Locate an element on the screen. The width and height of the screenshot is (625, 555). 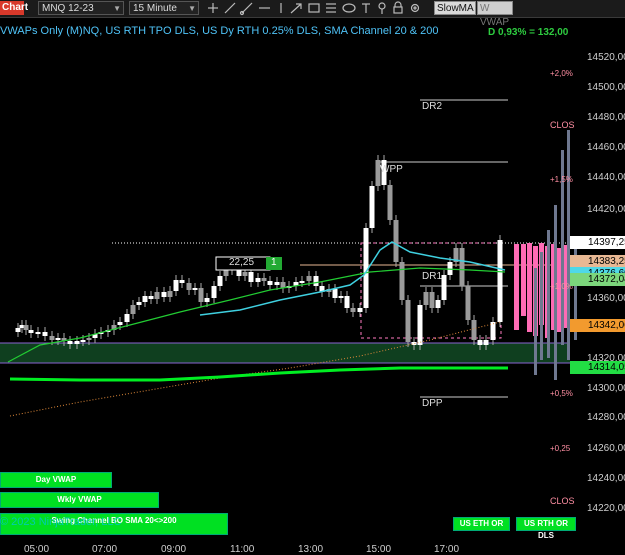
pct-label: +0,5% is located at coordinates (561, 393).